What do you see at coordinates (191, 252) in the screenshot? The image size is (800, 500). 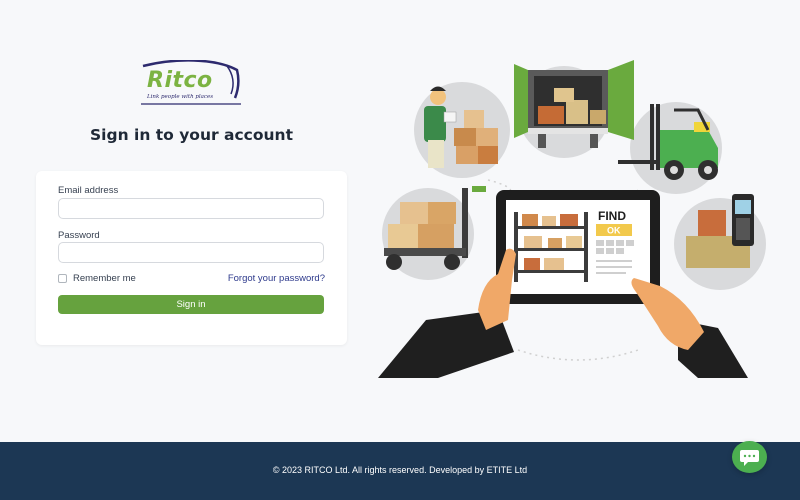 I see `password-field` at bounding box center [191, 252].